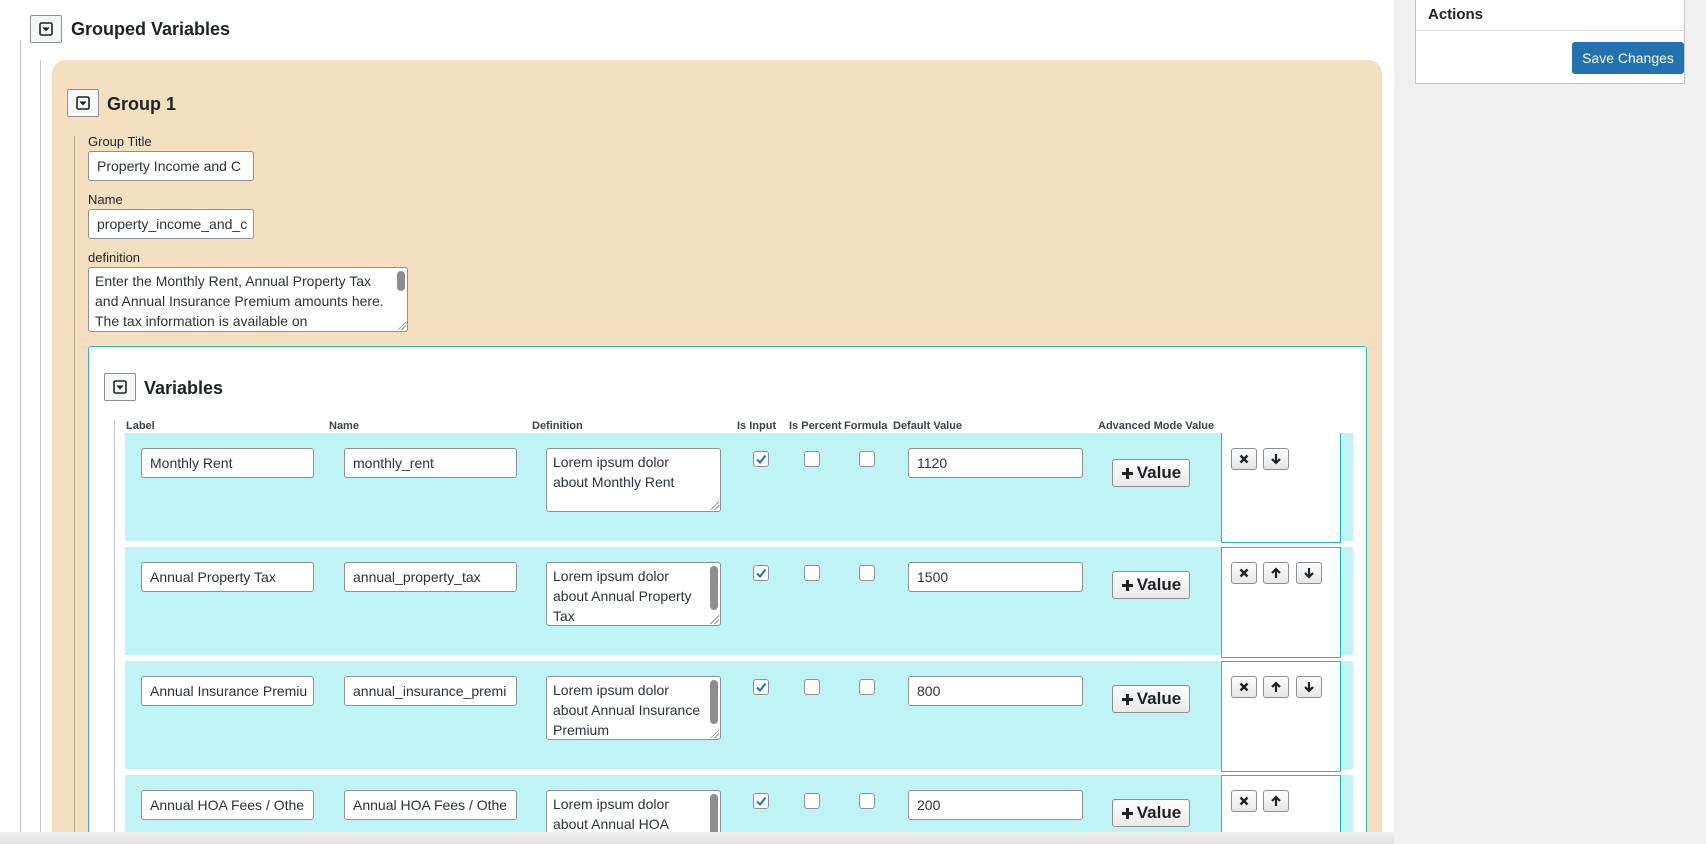 This screenshot has width=1706, height=844. Describe the element at coordinates (227, 577) in the screenshot. I see `variable-label-input: Annual Property Tax` at that location.